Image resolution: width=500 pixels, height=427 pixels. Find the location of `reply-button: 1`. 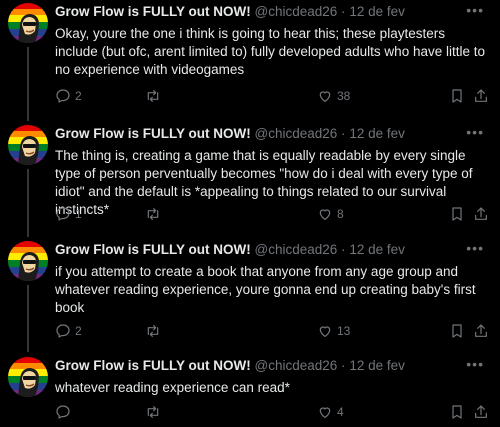

reply-button: 1 is located at coordinates (68, 214).